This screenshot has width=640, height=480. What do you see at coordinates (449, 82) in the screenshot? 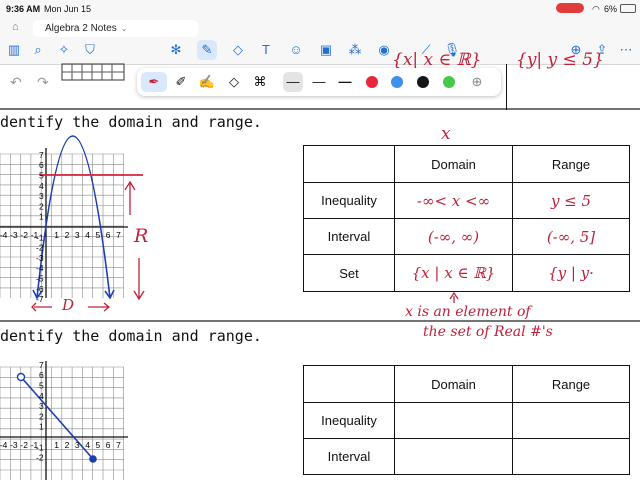
I see `color-green-swatch` at bounding box center [449, 82].